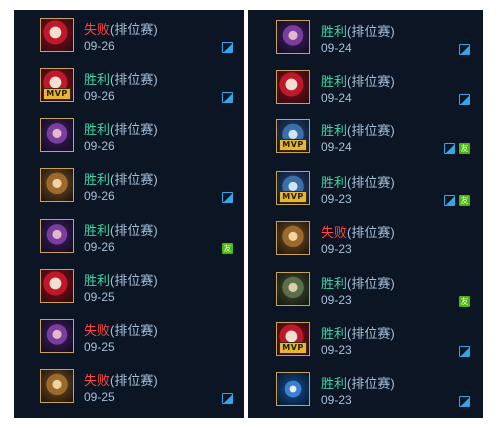  I want to click on match-row: 胜利(排位赛) 09-26 友, so click(129, 241).